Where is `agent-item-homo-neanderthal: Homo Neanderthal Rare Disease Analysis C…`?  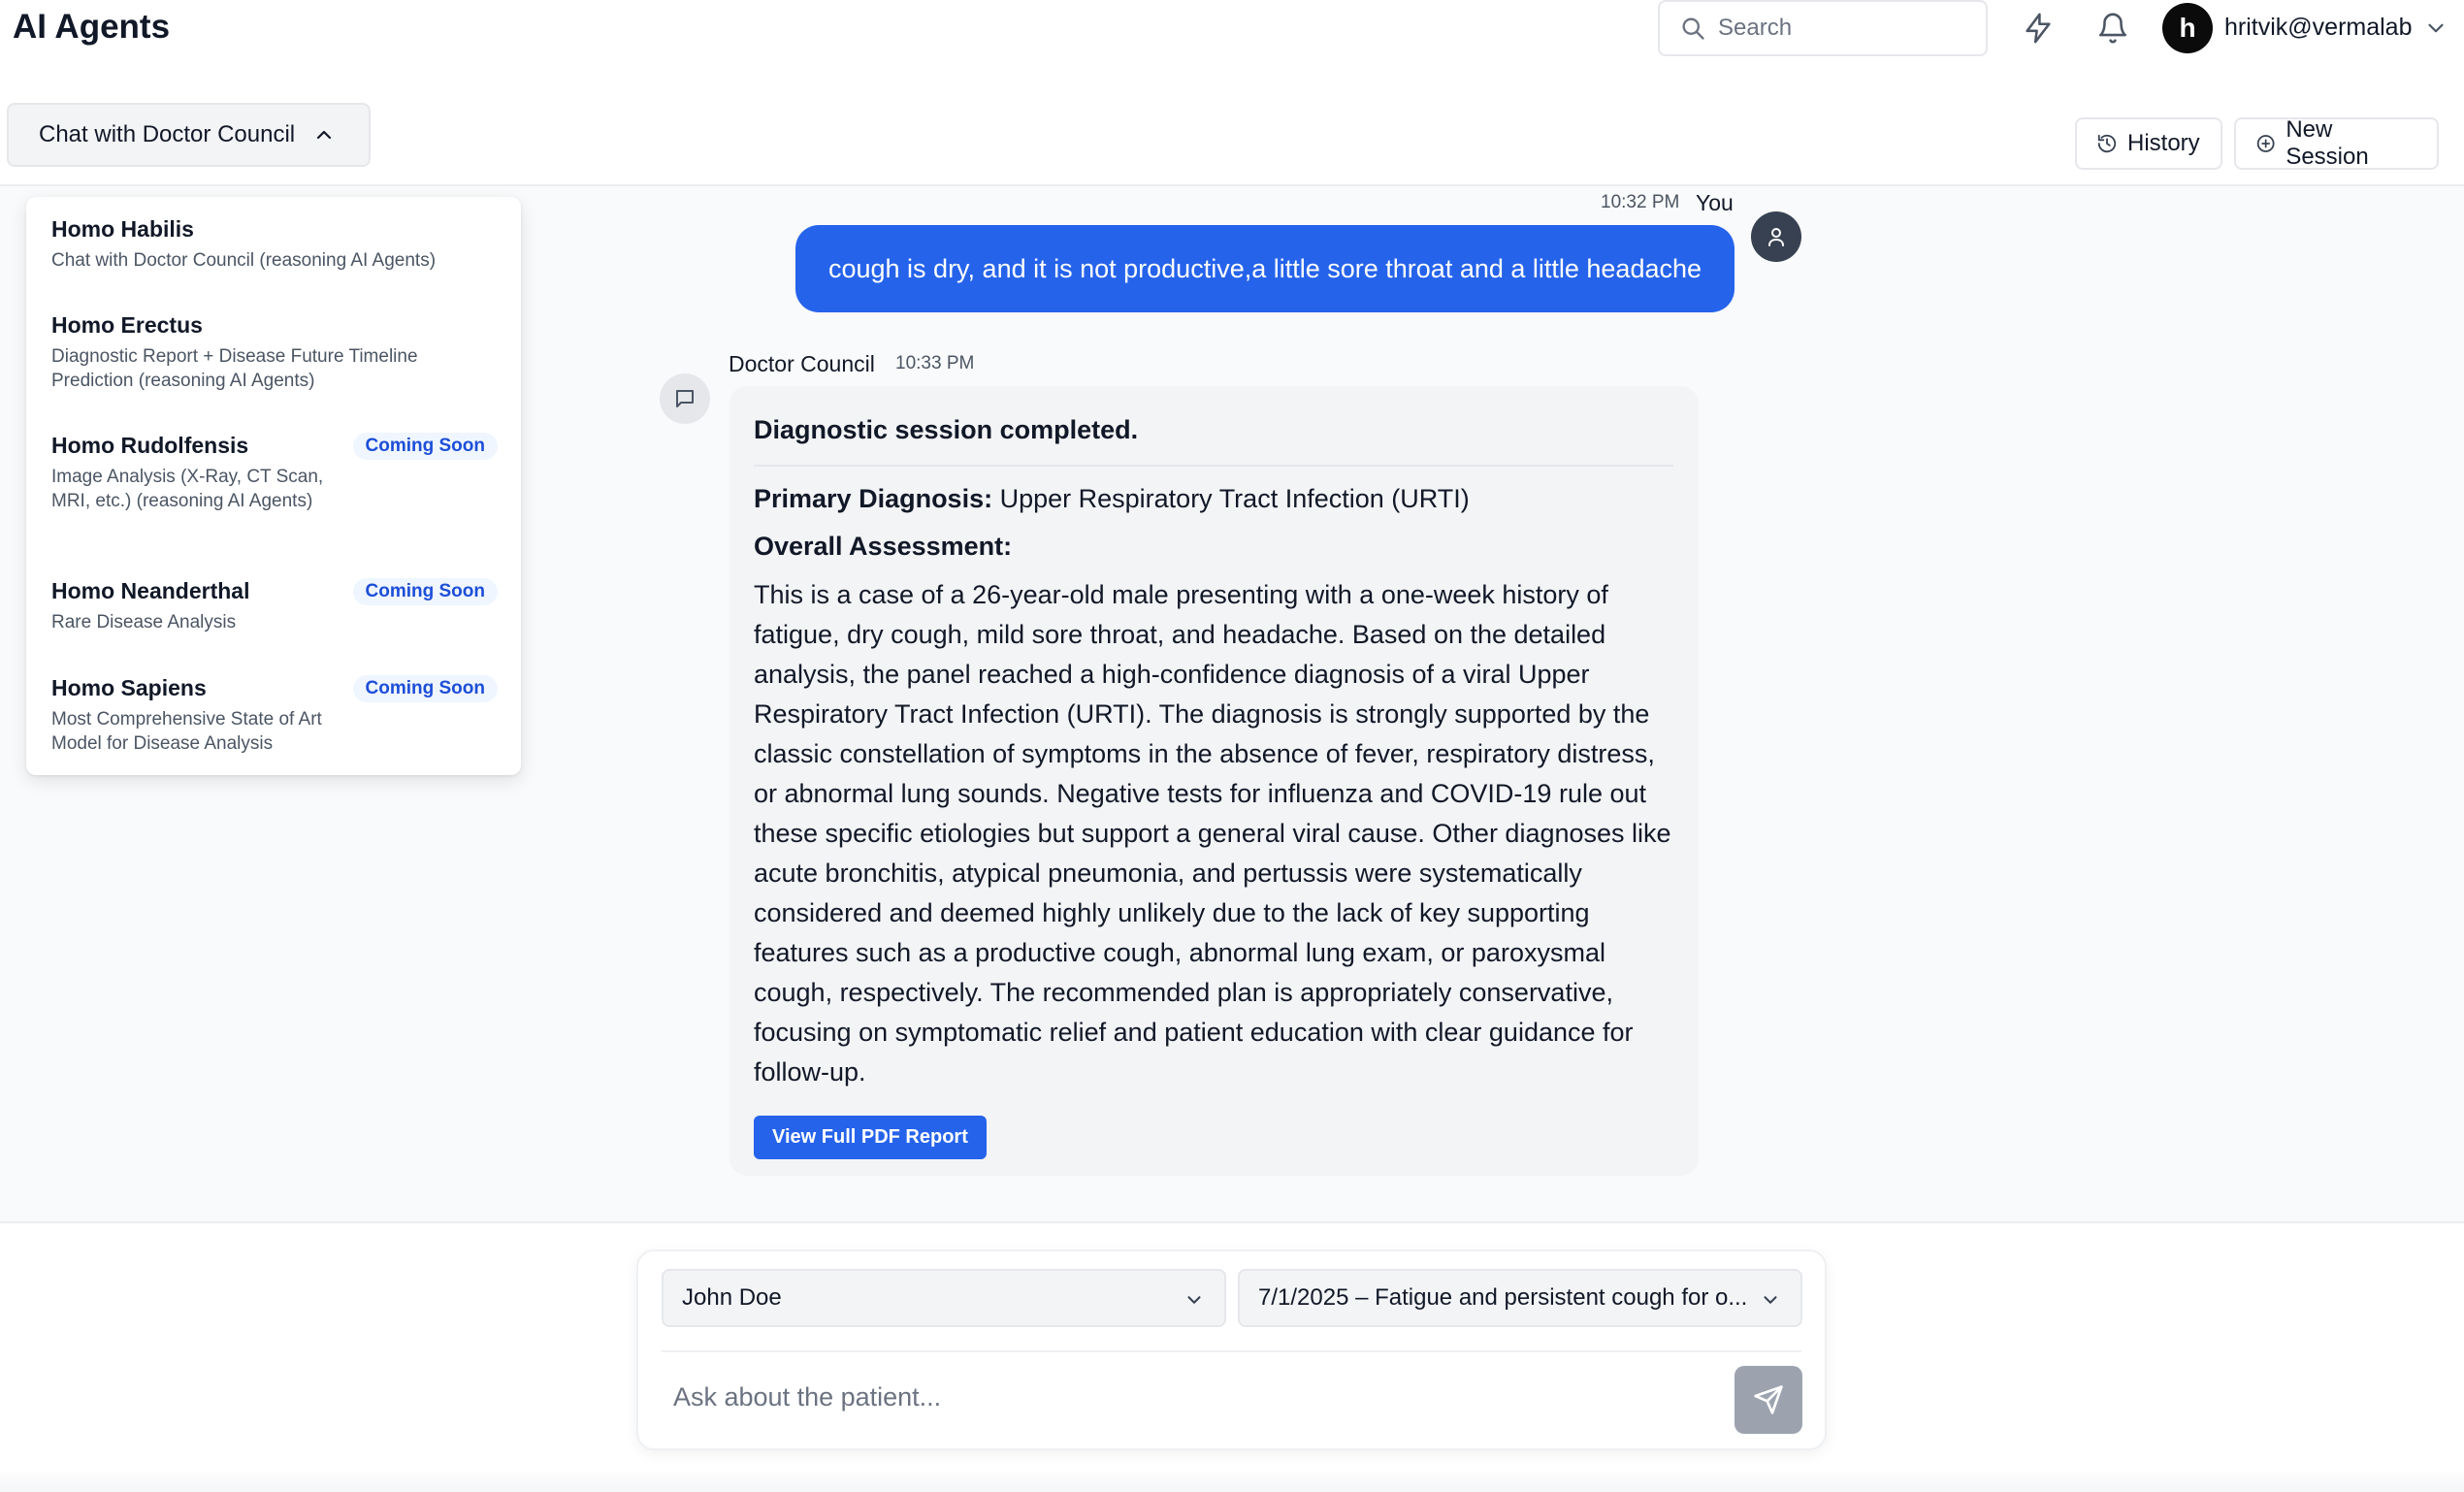
agent-item-homo-neanderthal: Homo Neanderthal Rare Disease Analysis C… is located at coordinates (274, 606).